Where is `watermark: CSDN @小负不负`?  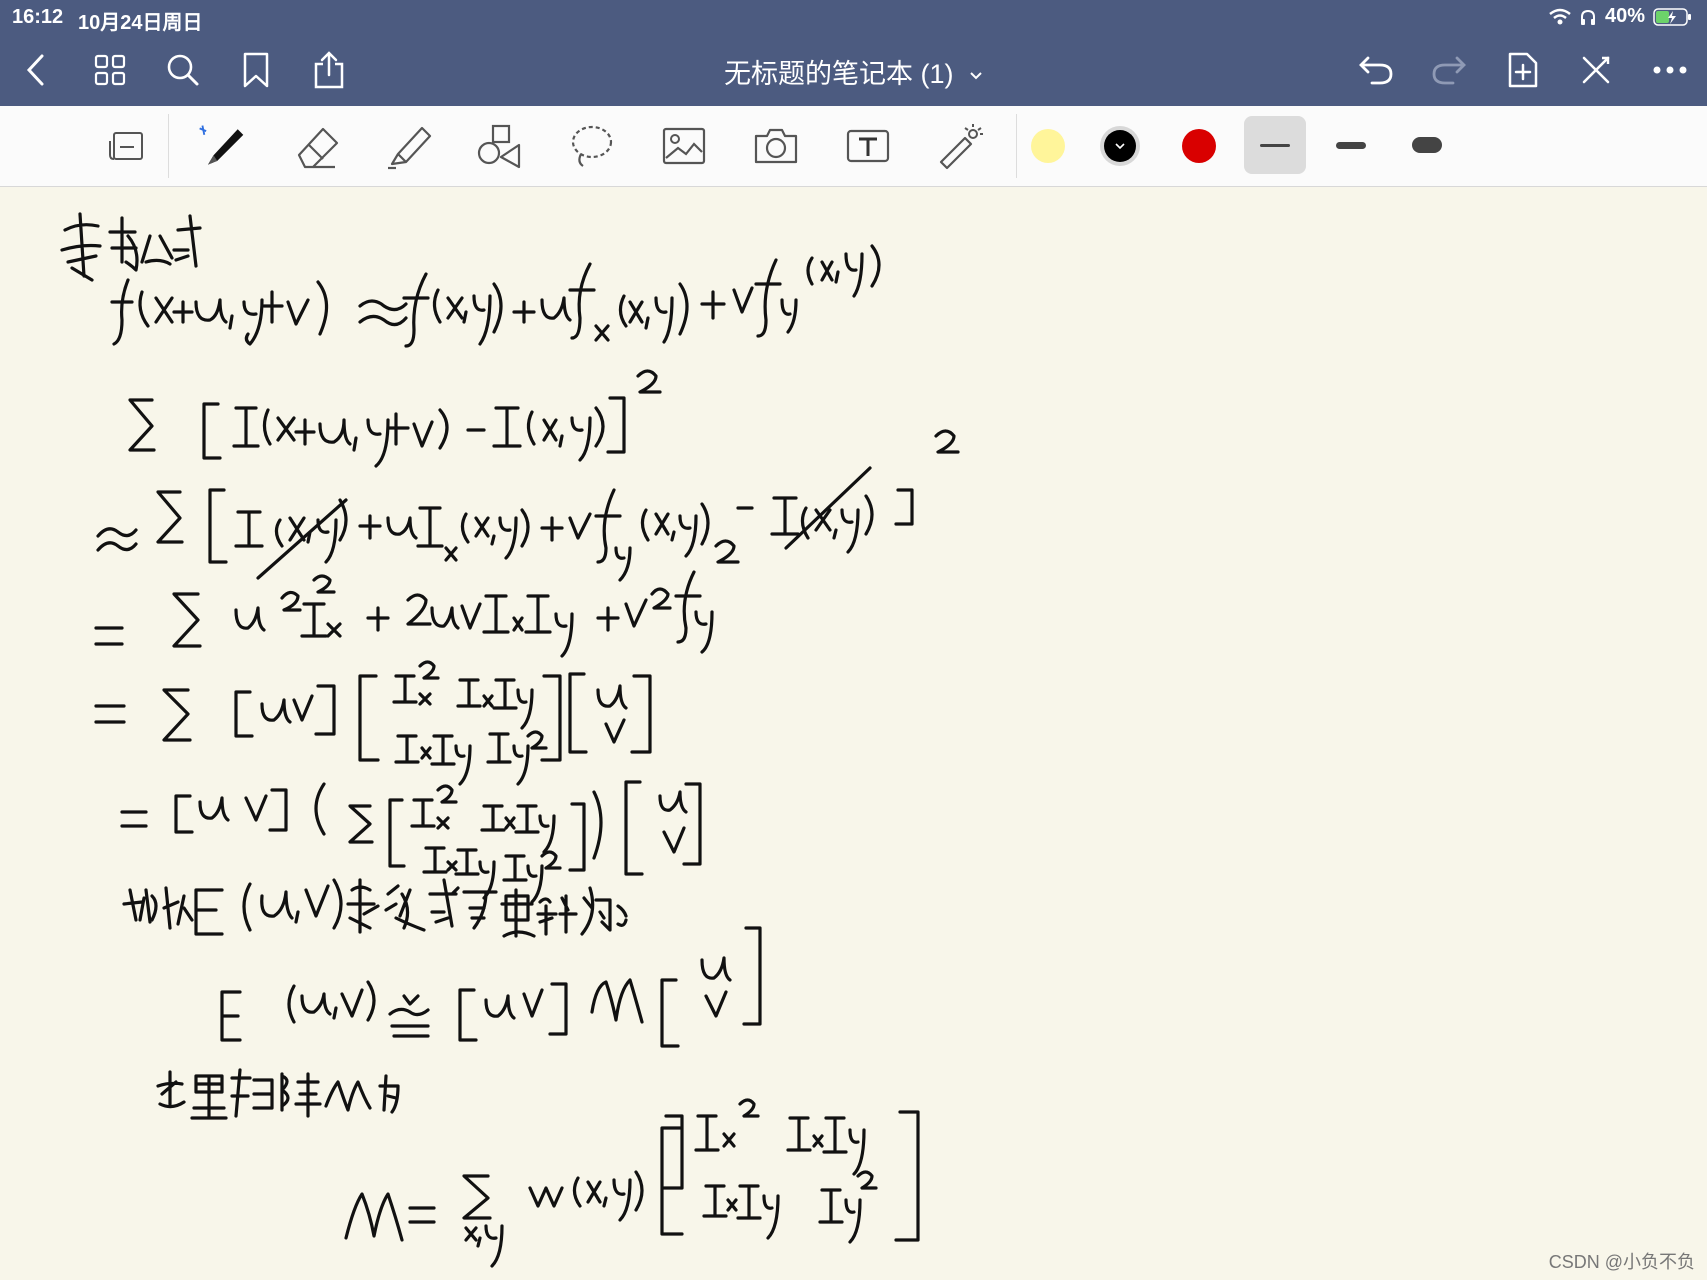 watermark: CSDN @小负不负 is located at coordinates (1621, 1262).